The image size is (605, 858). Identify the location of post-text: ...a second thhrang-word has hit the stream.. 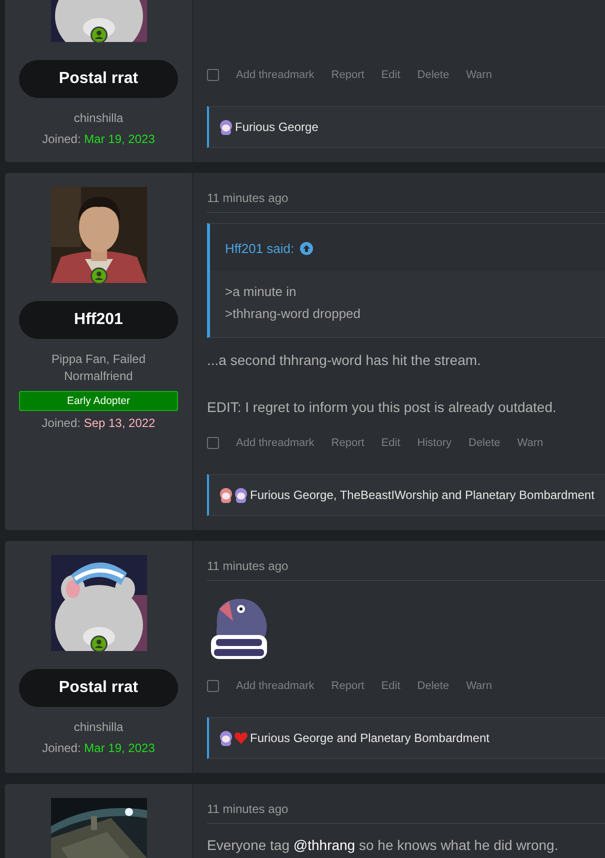
(344, 360).